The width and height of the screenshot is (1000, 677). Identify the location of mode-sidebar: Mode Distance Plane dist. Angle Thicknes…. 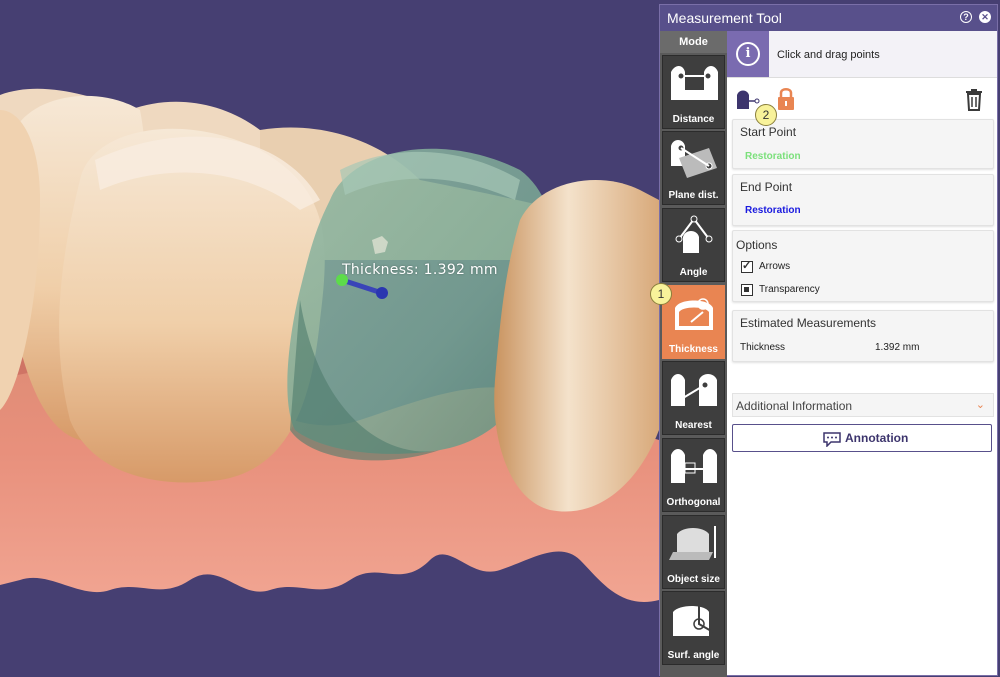
(693, 354).